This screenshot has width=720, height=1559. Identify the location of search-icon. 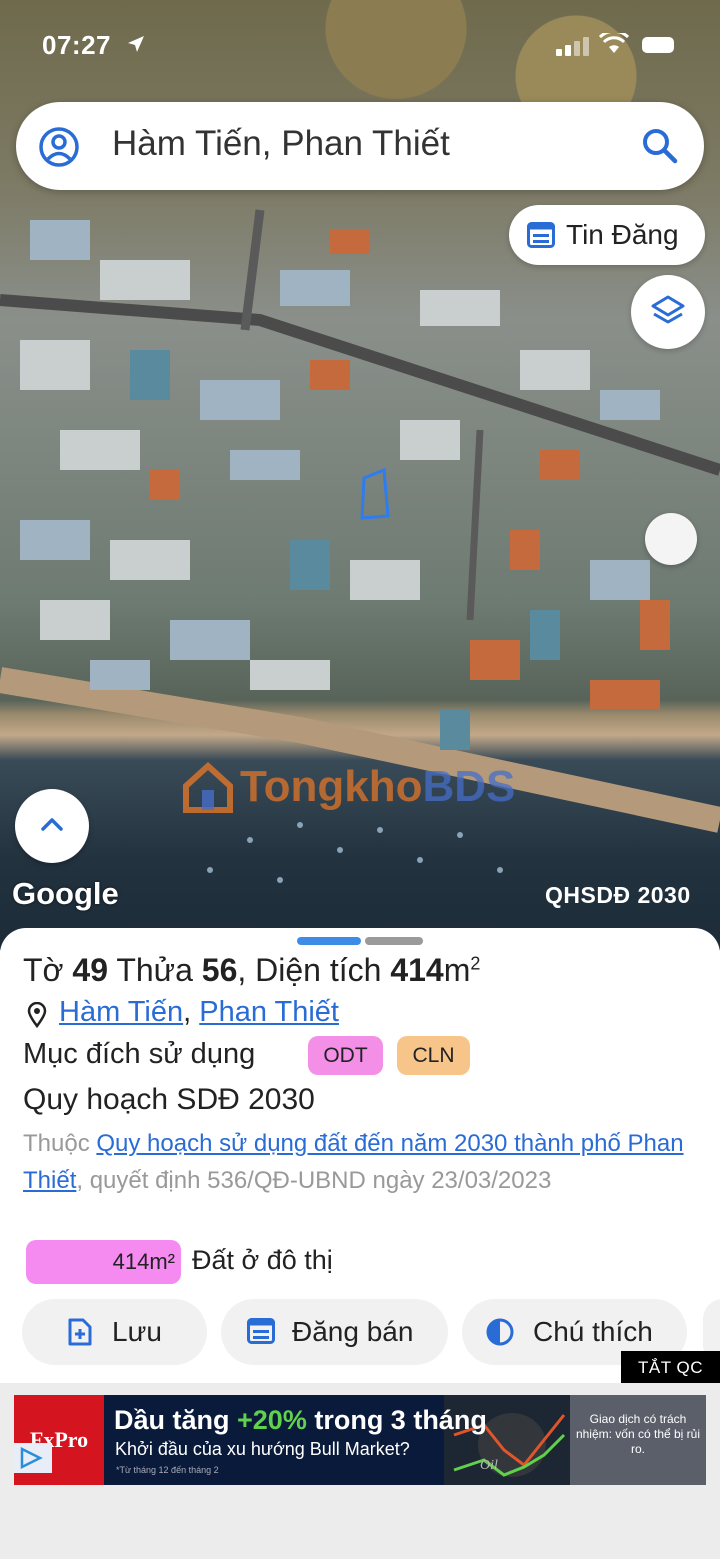
(660, 146).